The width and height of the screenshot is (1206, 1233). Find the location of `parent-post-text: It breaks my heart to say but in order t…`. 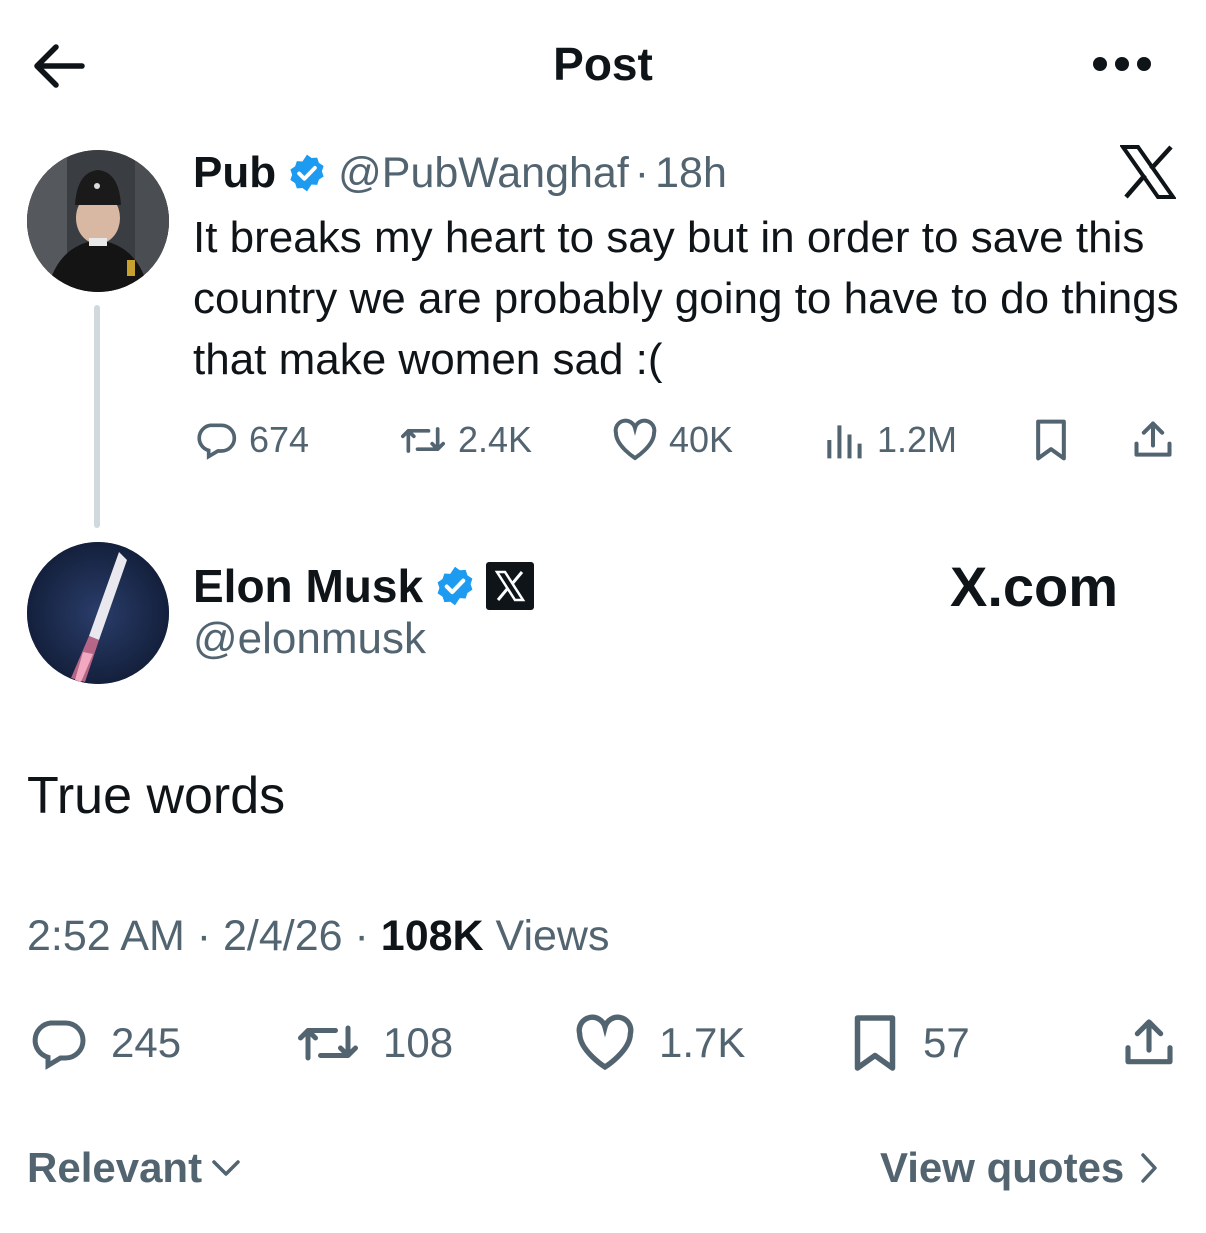

parent-post-text: It breaks my heart to say but in order t… is located at coordinates (686, 298).